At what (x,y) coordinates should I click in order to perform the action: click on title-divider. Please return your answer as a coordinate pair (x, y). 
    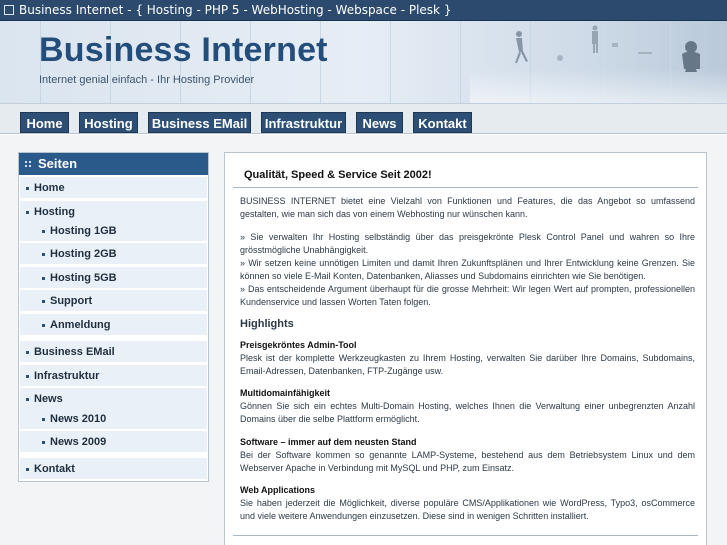
    Looking at the image, I should click on (465, 187).